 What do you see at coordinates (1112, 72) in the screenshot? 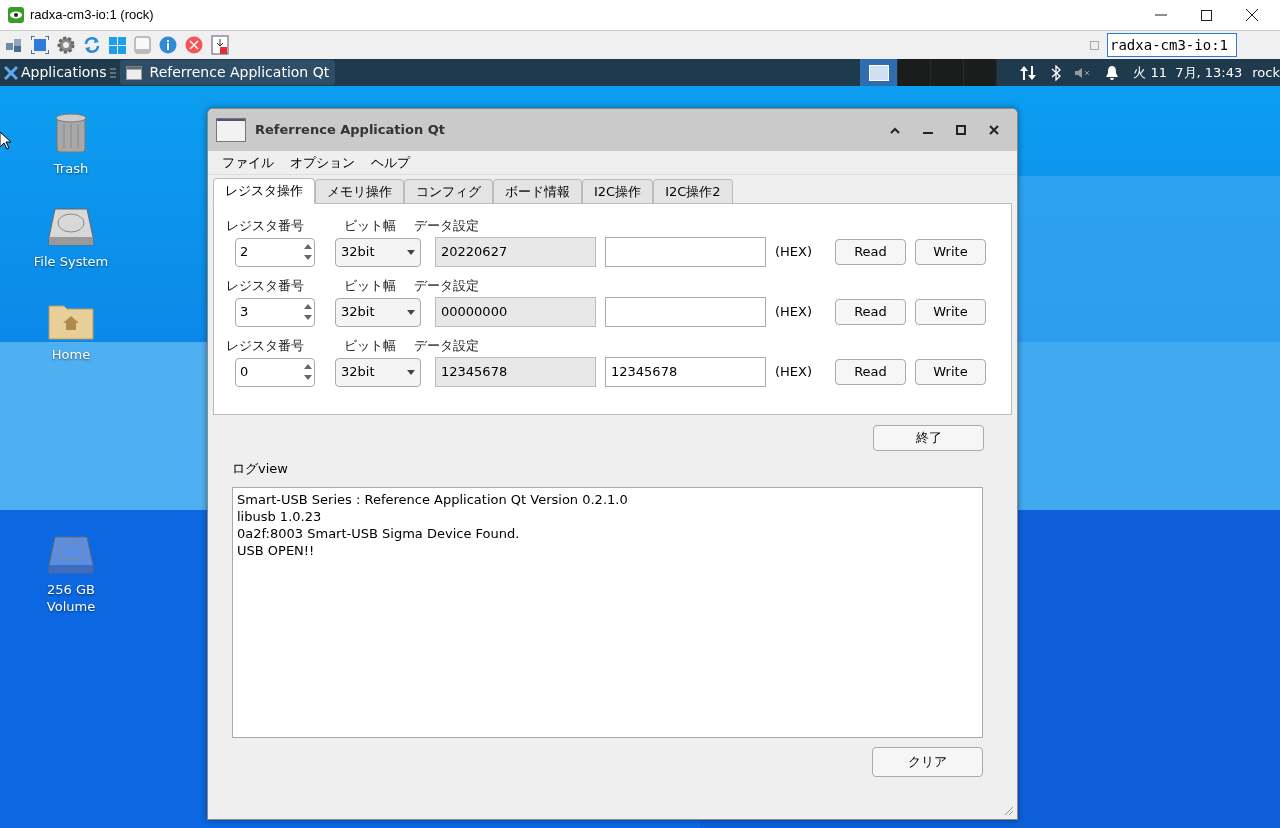
I see `bell-icon` at bounding box center [1112, 72].